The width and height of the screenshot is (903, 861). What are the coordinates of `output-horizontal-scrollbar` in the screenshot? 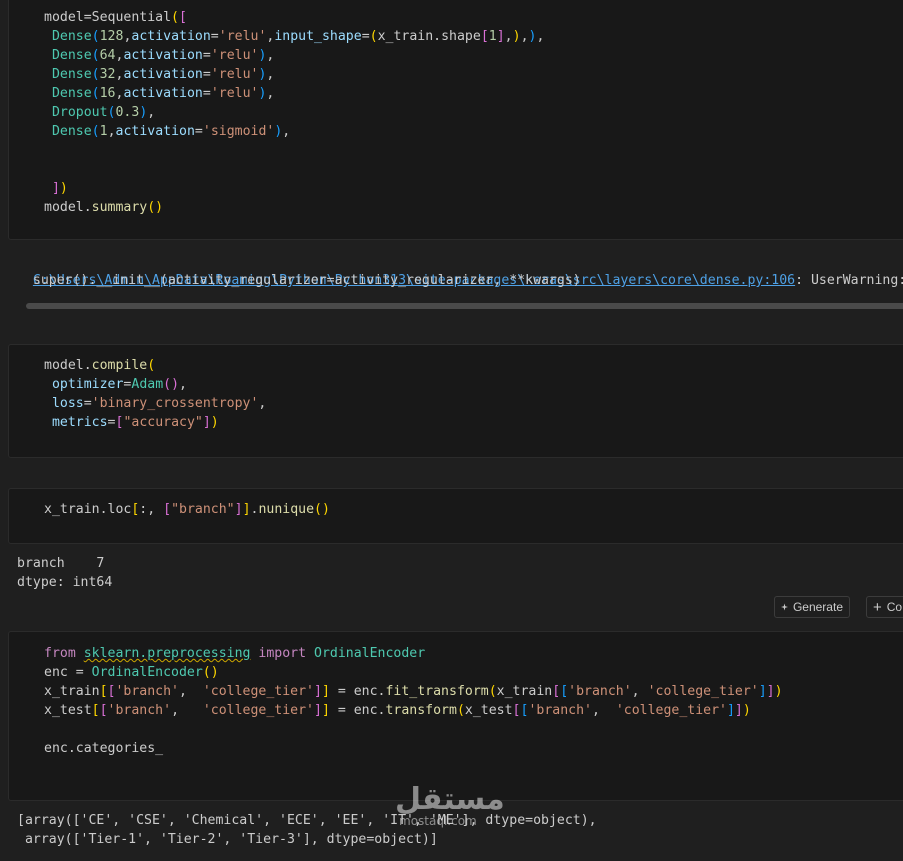 It's located at (458, 306).